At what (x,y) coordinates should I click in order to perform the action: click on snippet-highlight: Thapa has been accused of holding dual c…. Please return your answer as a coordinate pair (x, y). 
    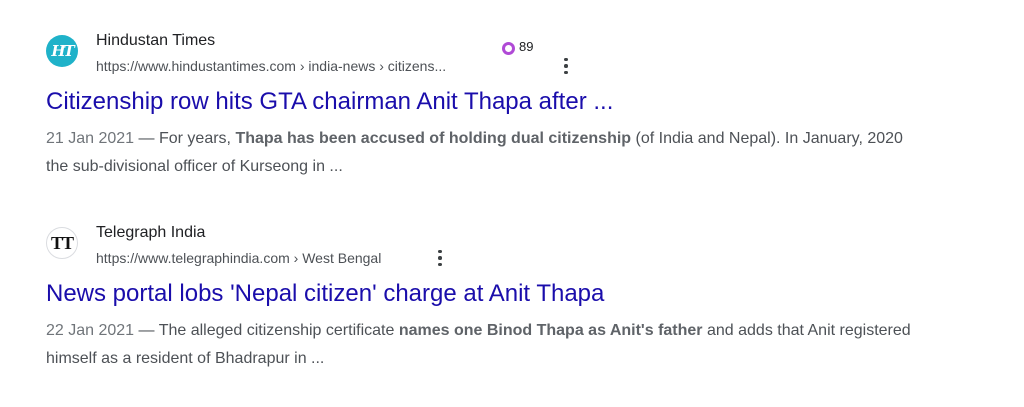
    Looking at the image, I should click on (433, 138).